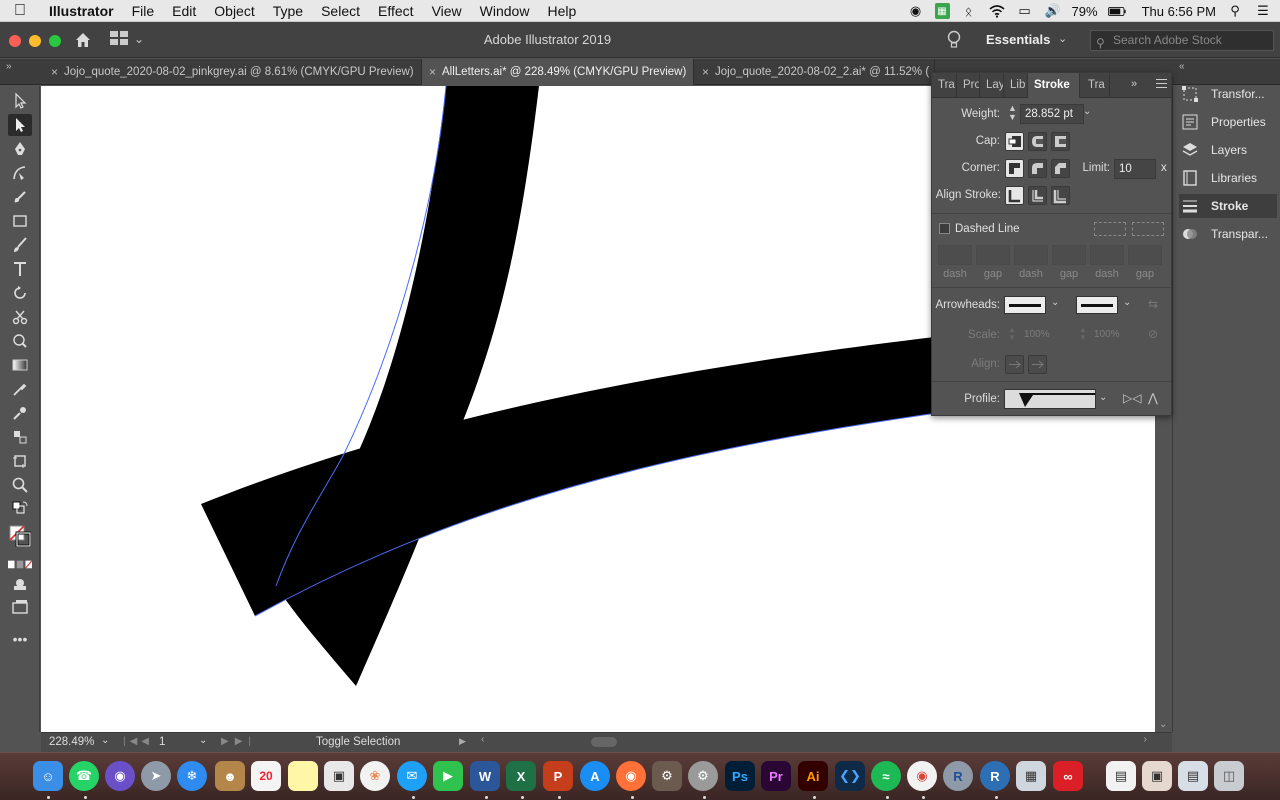 The image size is (1280, 800). I want to click on dash-3-input, so click(1107, 255).